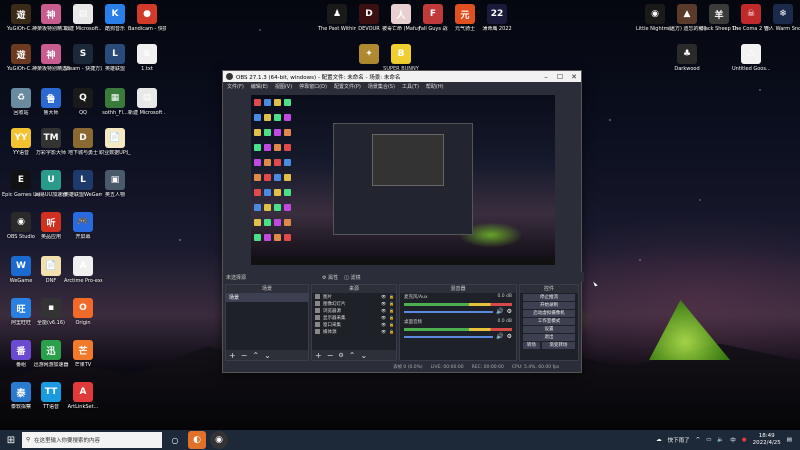 The width and height of the screenshot is (800, 450). I want to click on scenes-panel-footer: + − ⌃ ⌄, so click(267, 355).